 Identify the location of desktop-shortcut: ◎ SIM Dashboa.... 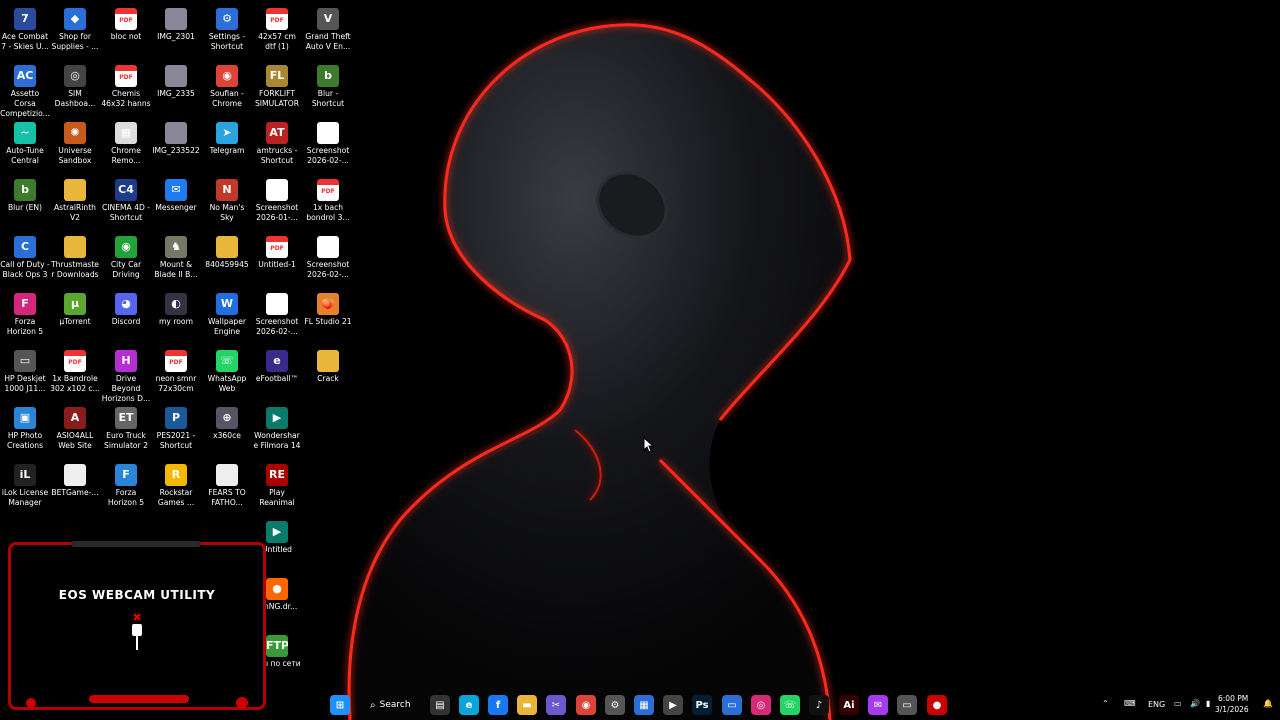
(75, 93).